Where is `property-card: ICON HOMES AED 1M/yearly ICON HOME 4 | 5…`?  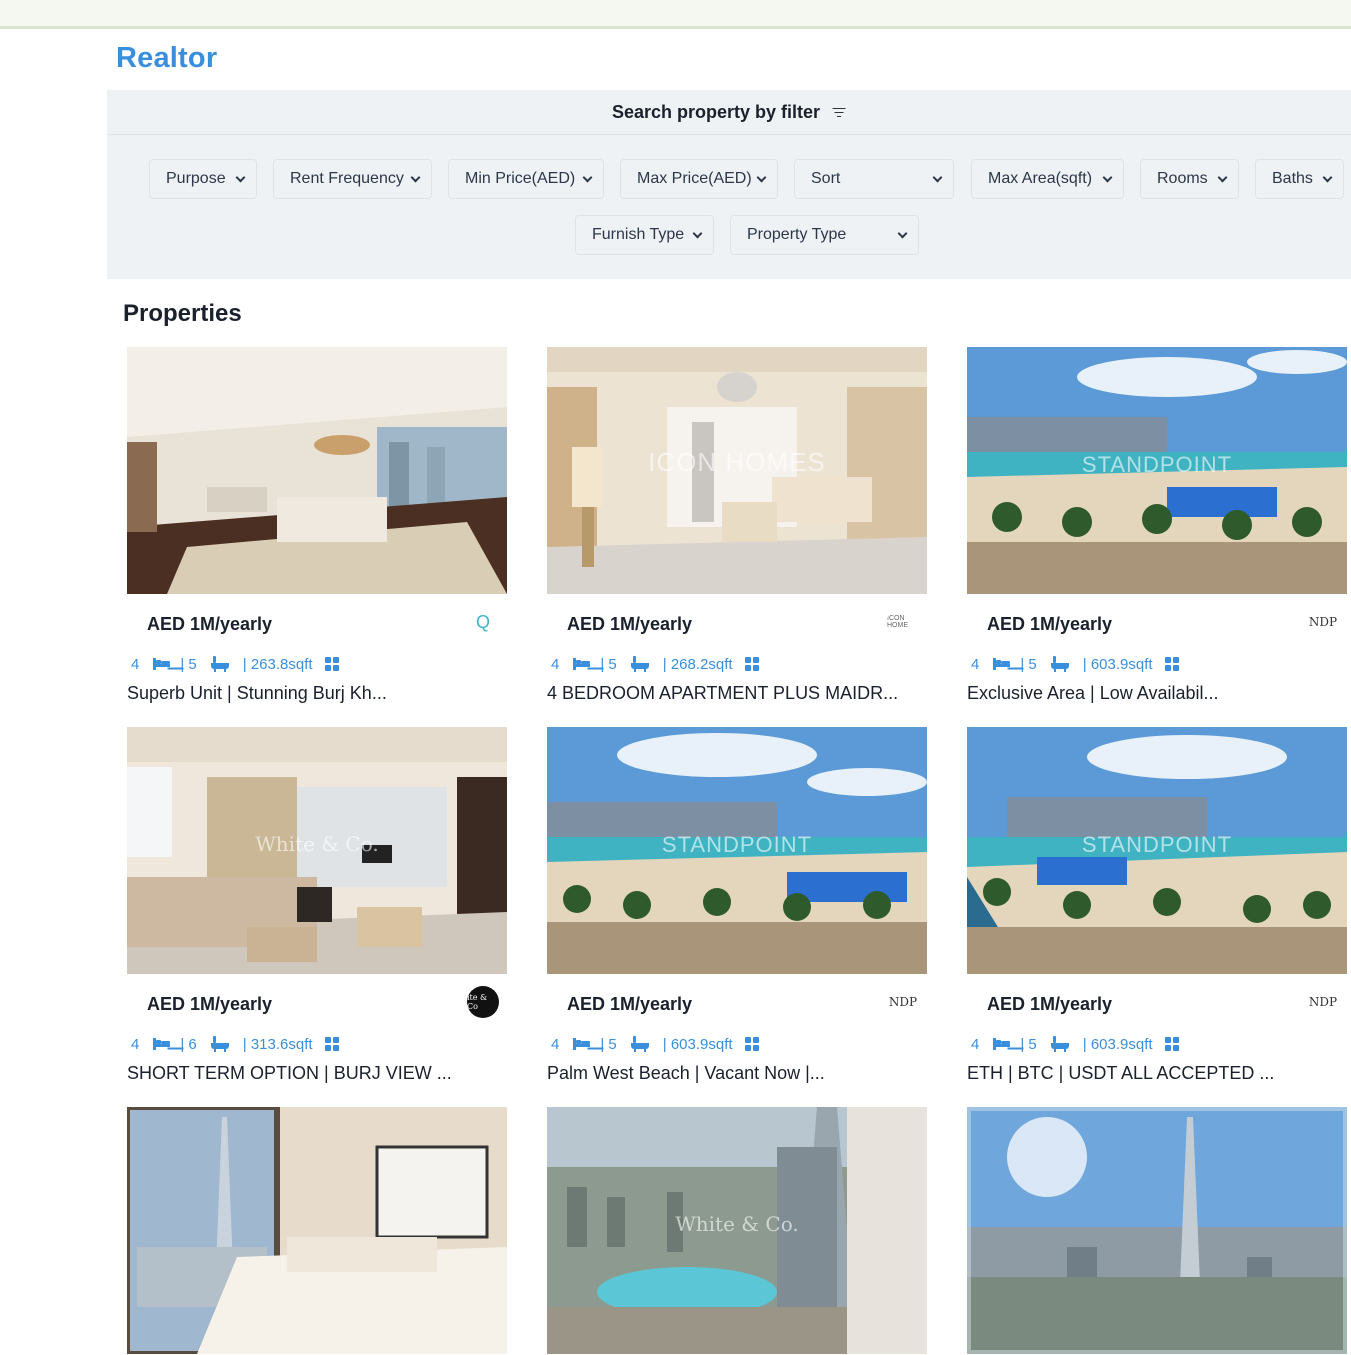
property-card: ICON HOMES AED 1M/yearly ICON HOME 4 | 5… is located at coordinates (737, 527).